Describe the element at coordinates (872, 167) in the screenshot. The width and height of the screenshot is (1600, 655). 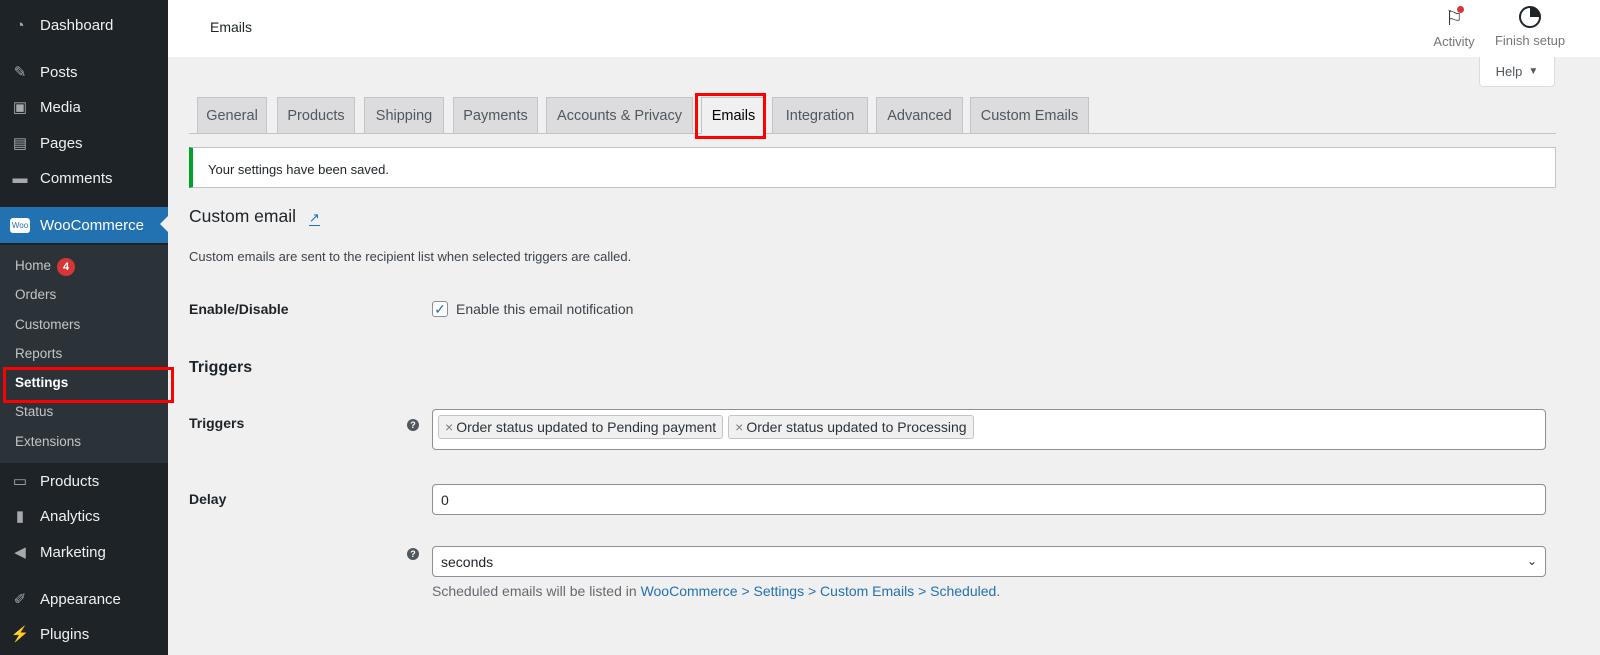
I see `success-notice: Your settings have been saved.` at that location.